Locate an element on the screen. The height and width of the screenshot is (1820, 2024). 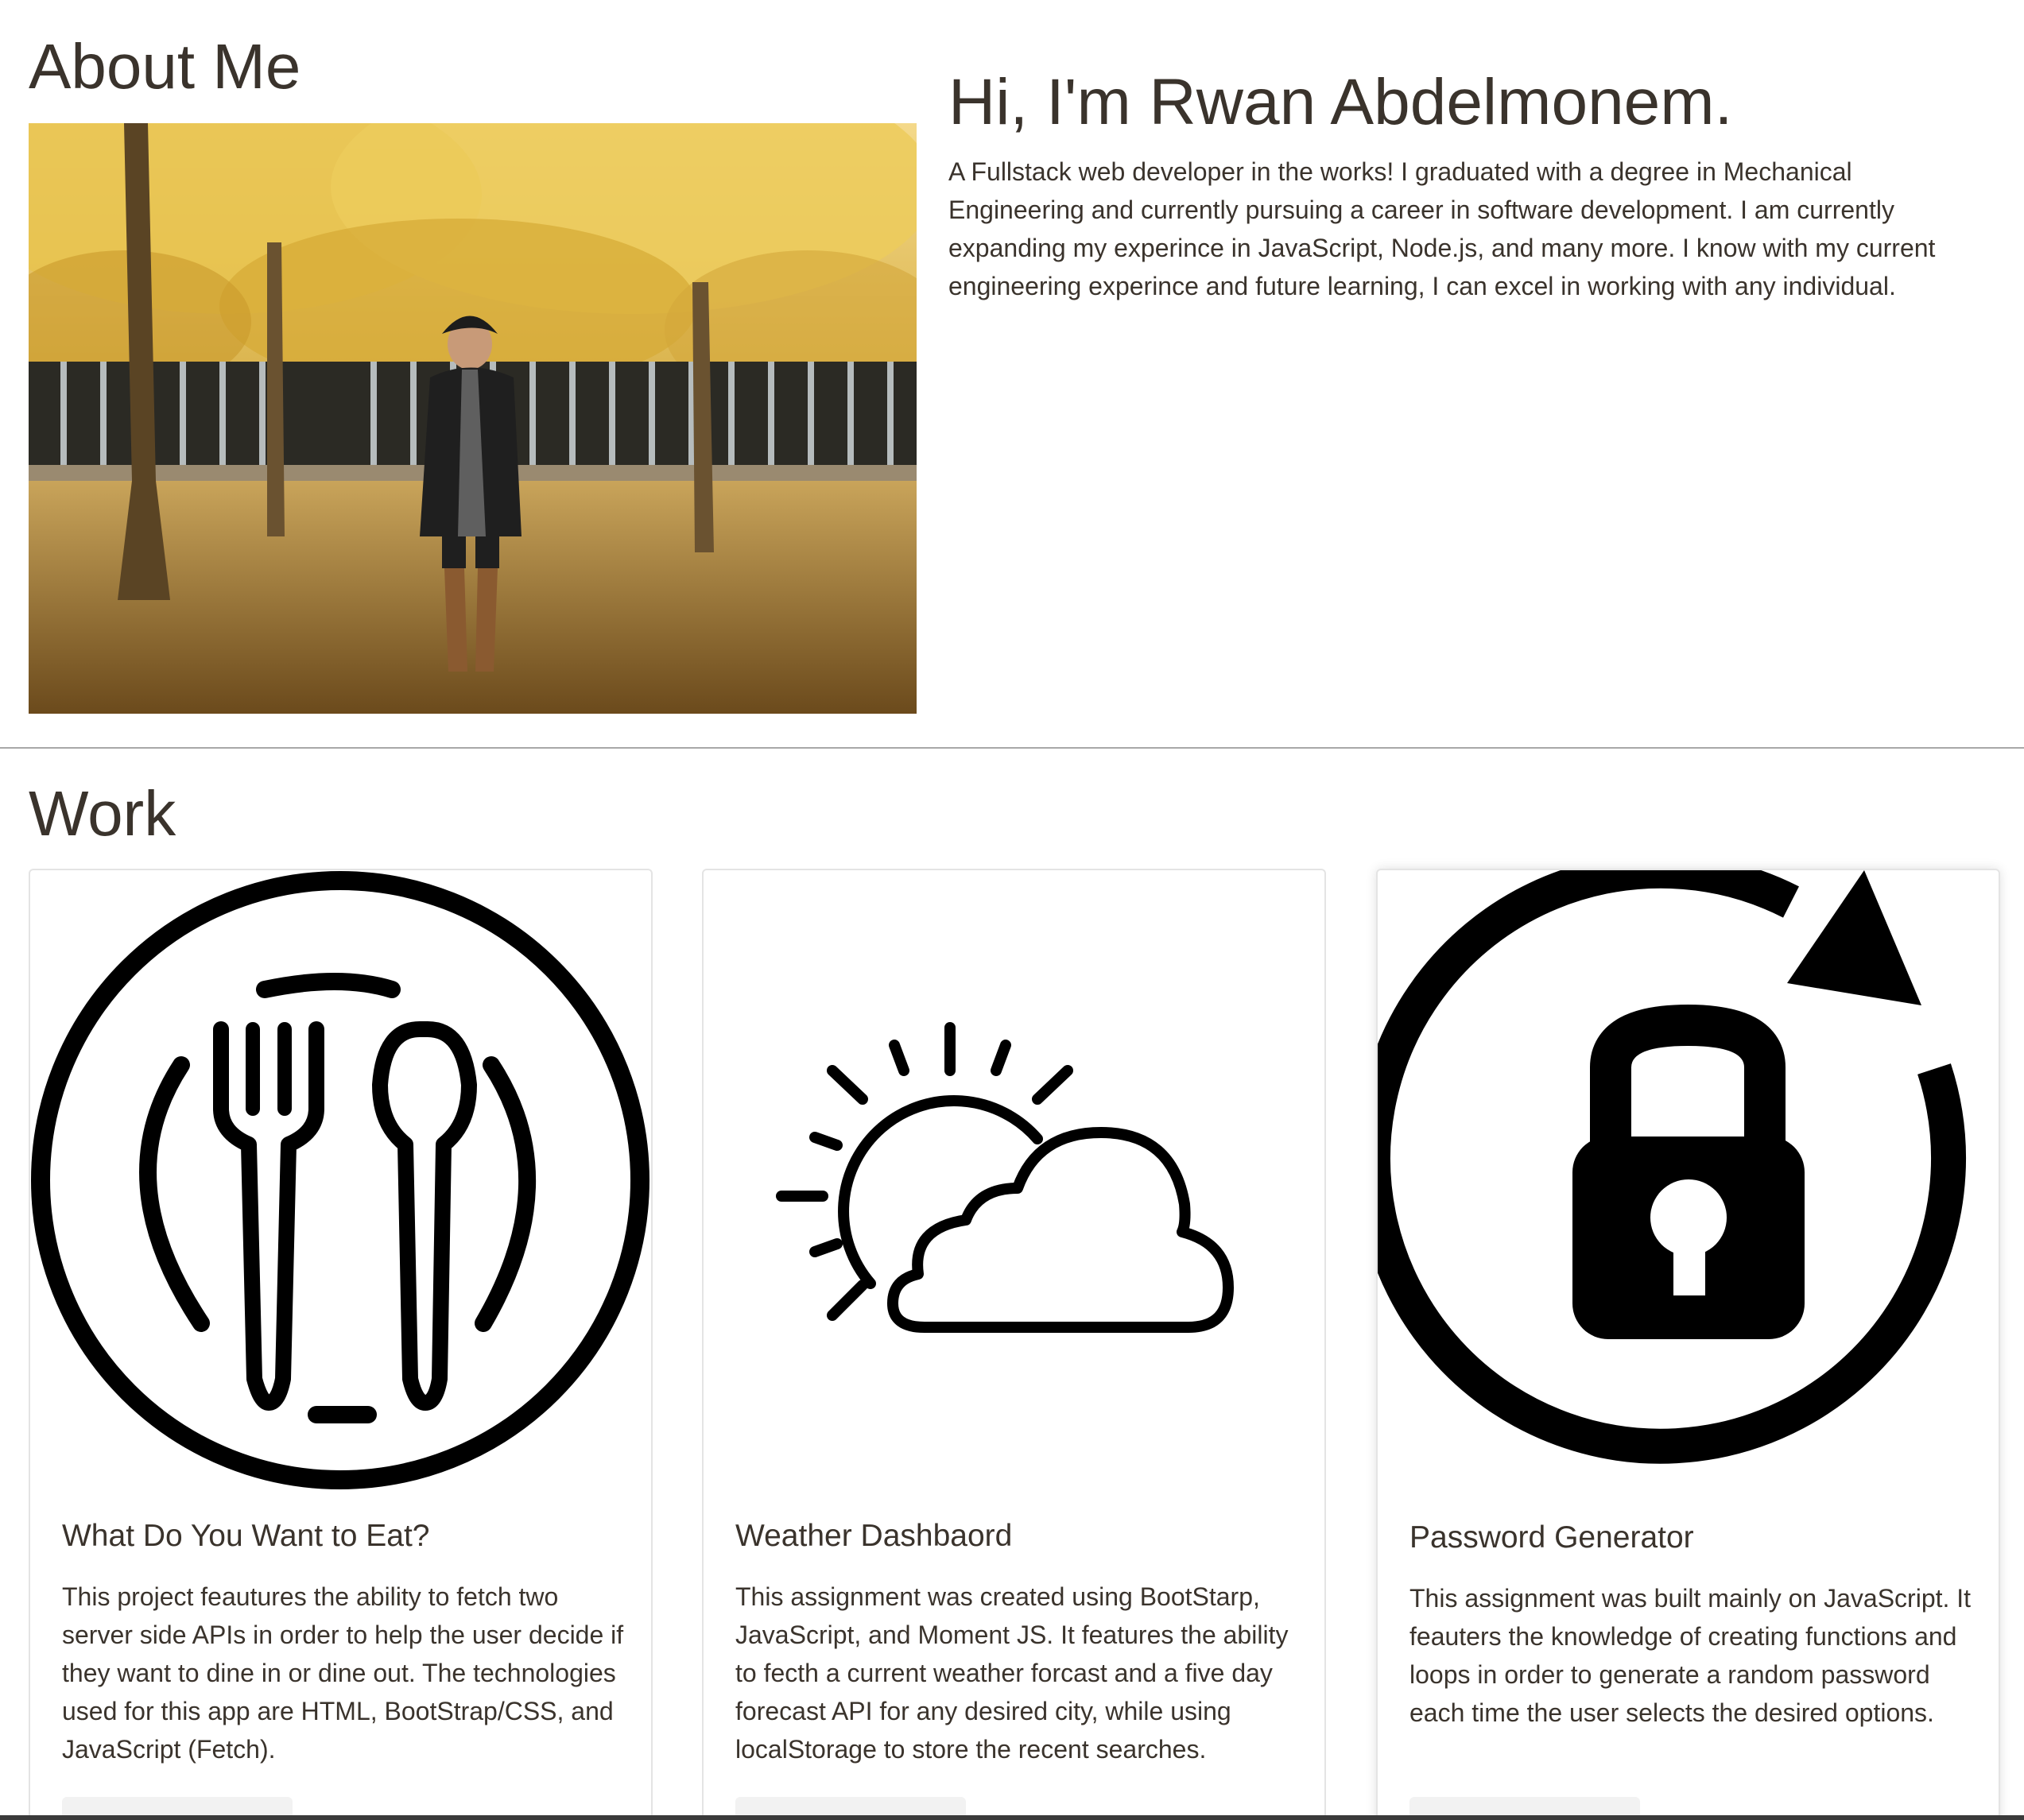
project-title: Weather Dashbaord is located at coordinates (874, 1536).